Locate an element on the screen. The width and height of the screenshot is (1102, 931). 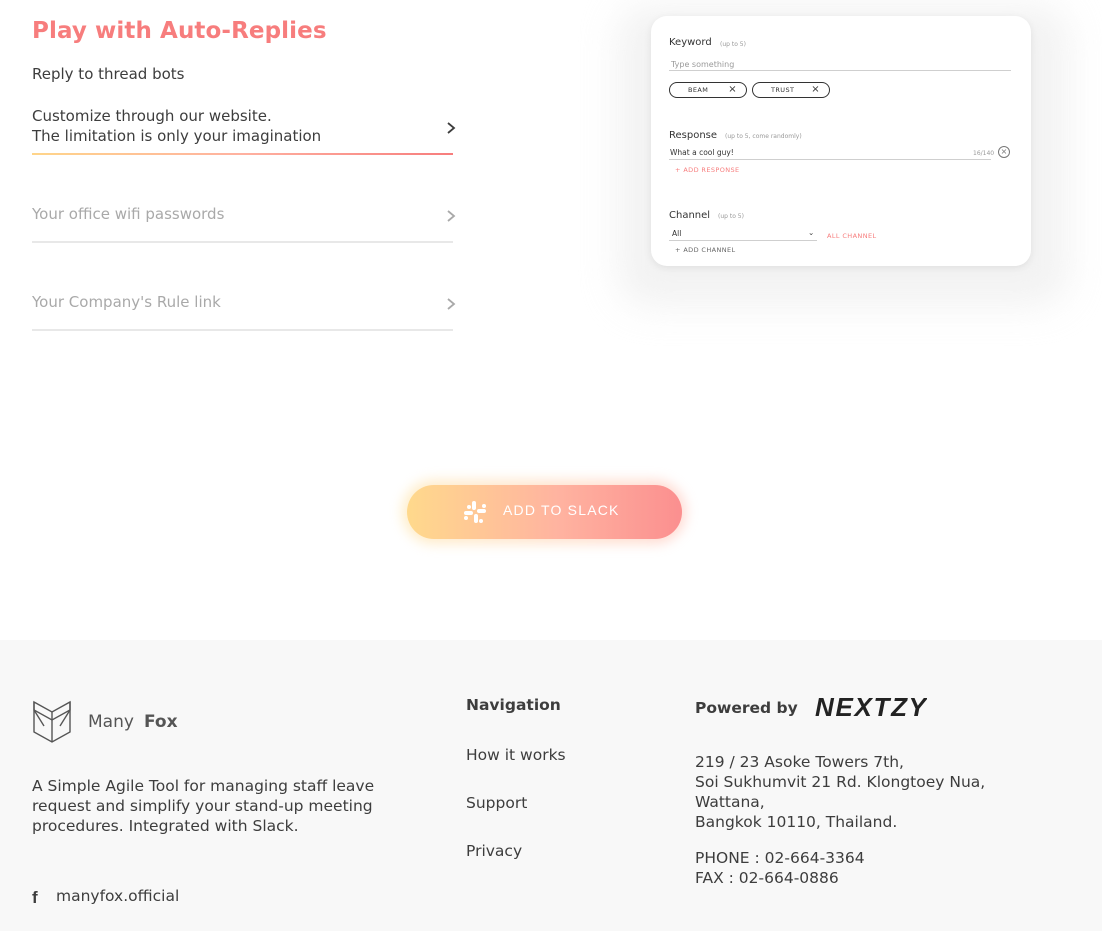
add-response-link: + ADD RESPONSE is located at coordinates (707, 170).